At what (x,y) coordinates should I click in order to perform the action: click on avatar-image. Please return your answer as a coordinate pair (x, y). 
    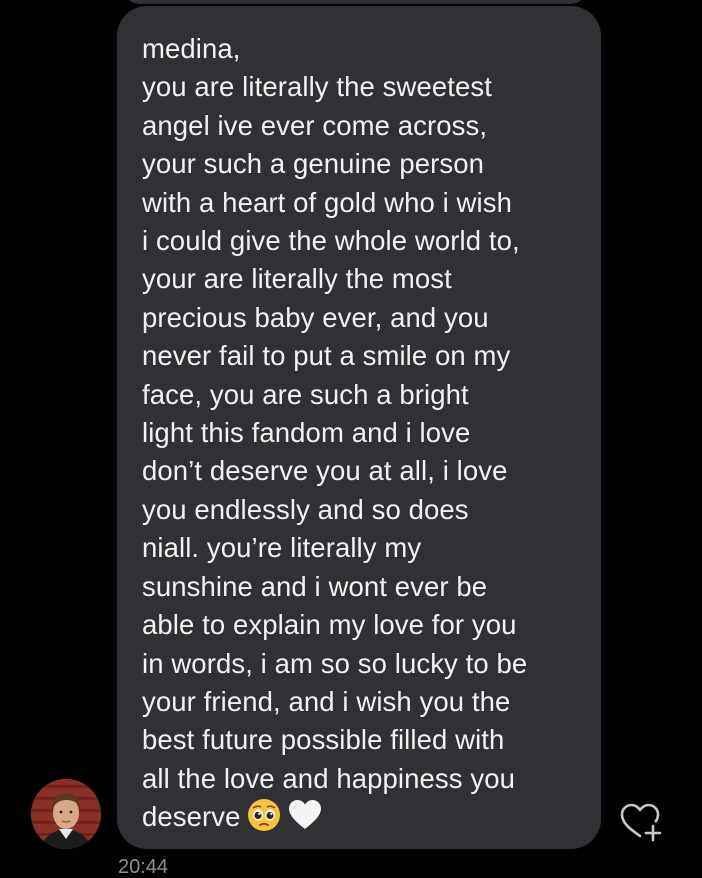
    Looking at the image, I should click on (66, 814).